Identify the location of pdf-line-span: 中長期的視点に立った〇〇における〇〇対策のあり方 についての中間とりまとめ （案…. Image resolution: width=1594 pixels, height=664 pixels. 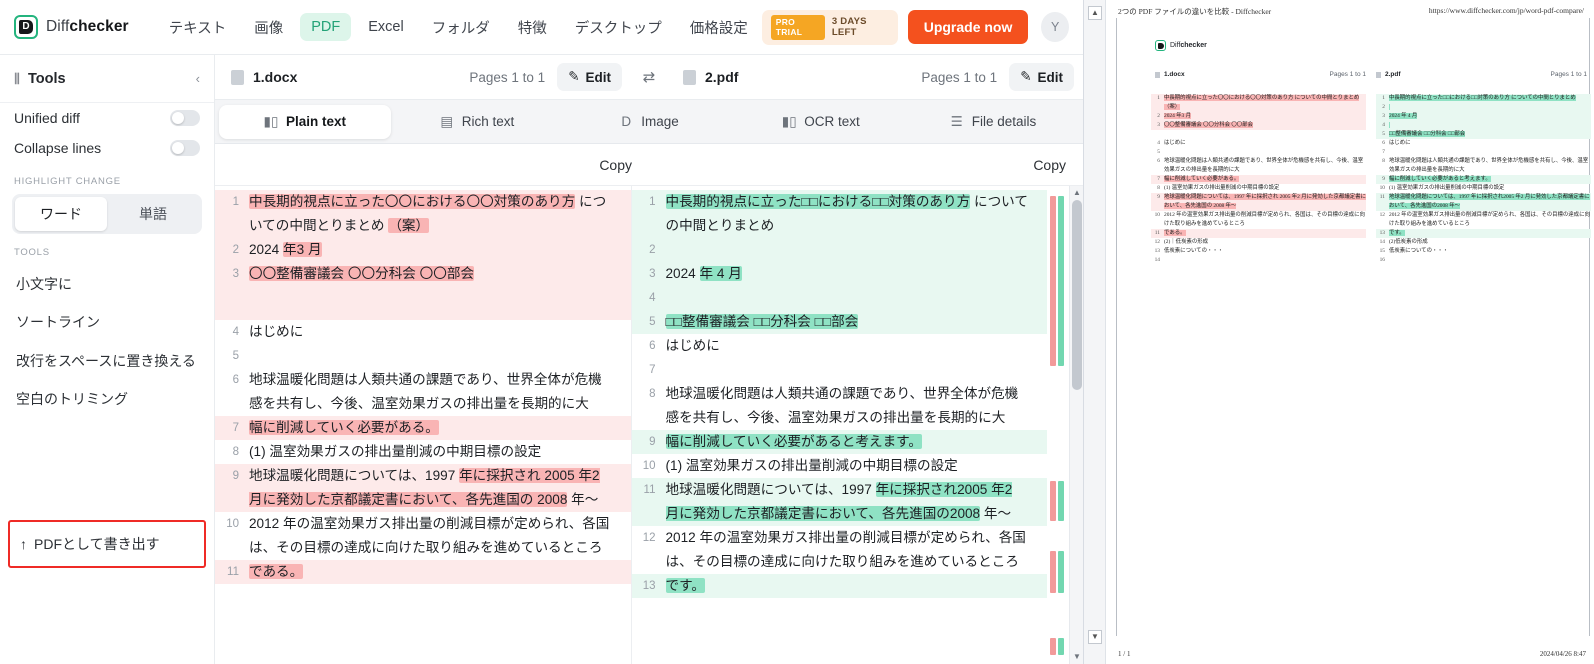
(1262, 102).